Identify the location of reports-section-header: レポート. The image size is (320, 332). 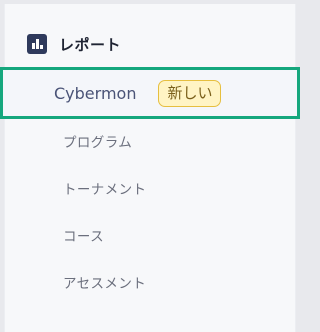
(74, 44).